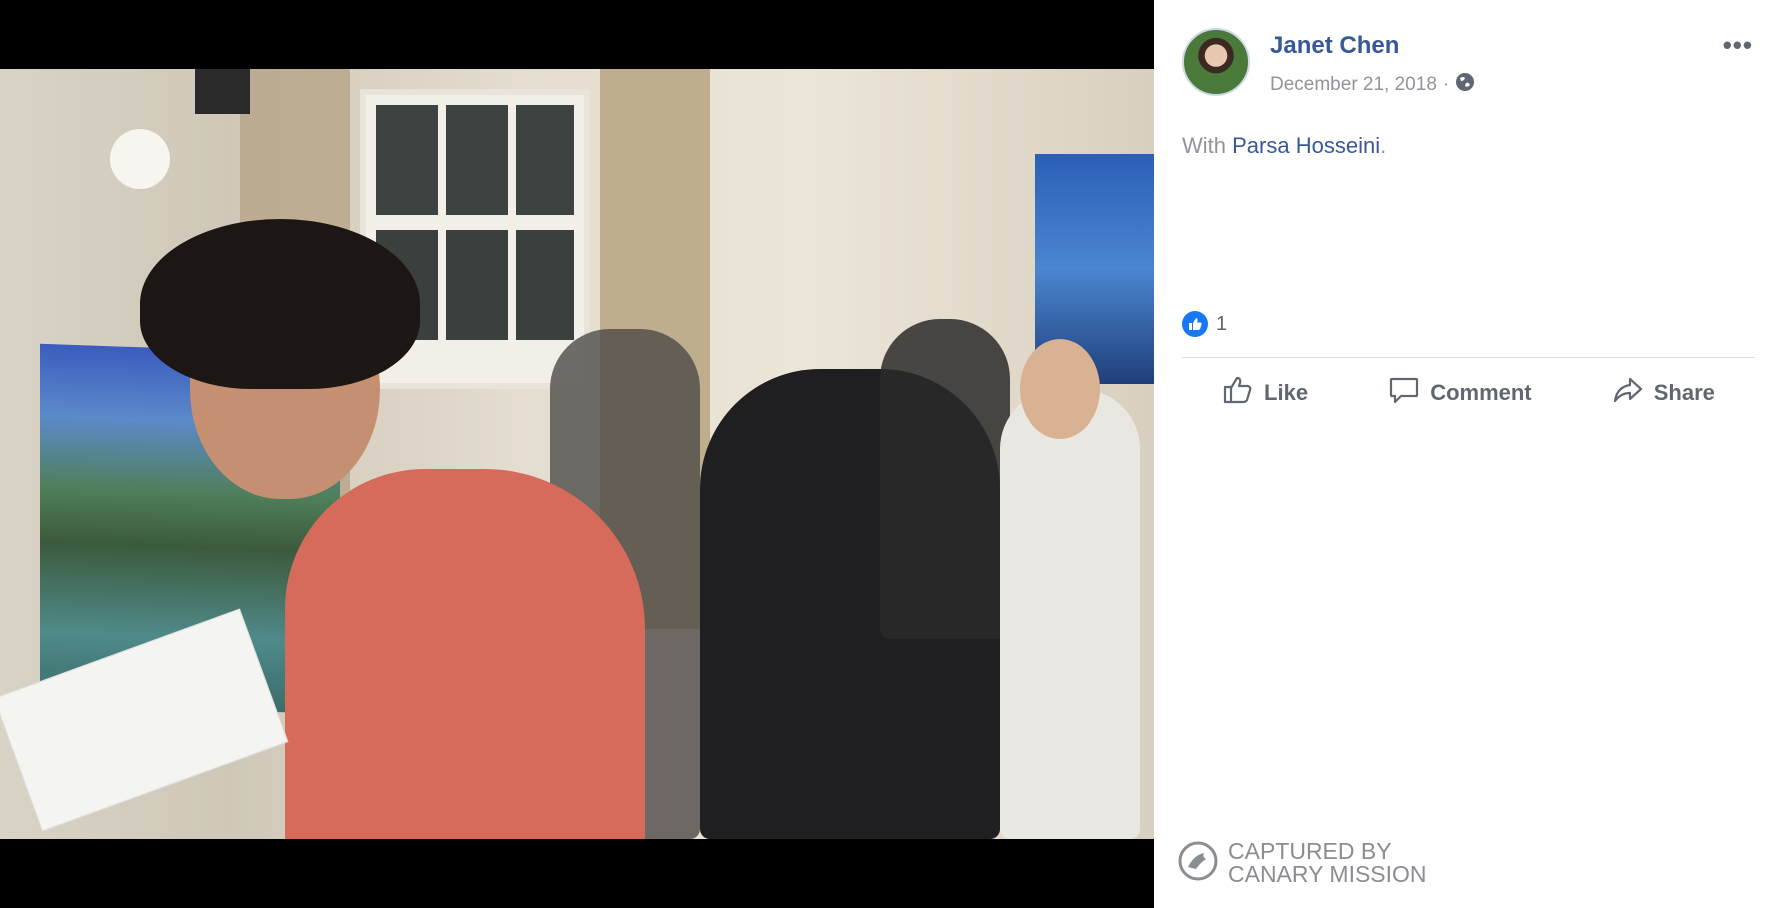 The height and width of the screenshot is (908, 1779). I want to click on avatar, so click(1216, 62).